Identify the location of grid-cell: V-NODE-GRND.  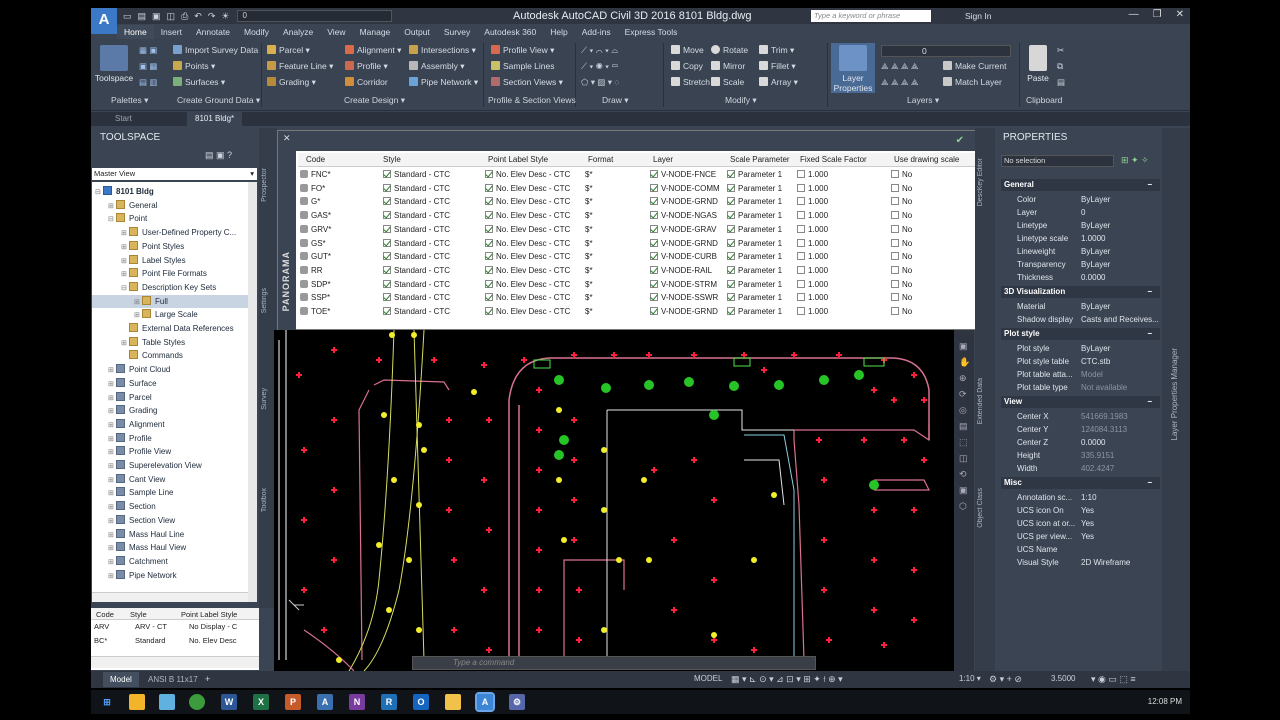
(684, 244).